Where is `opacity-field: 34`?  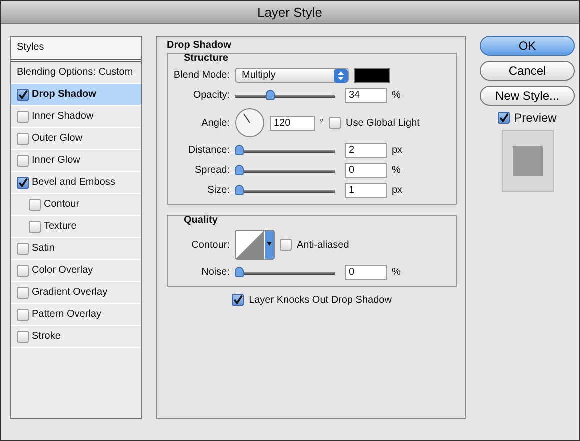
opacity-field: 34 is located at coordinates (366, 95).